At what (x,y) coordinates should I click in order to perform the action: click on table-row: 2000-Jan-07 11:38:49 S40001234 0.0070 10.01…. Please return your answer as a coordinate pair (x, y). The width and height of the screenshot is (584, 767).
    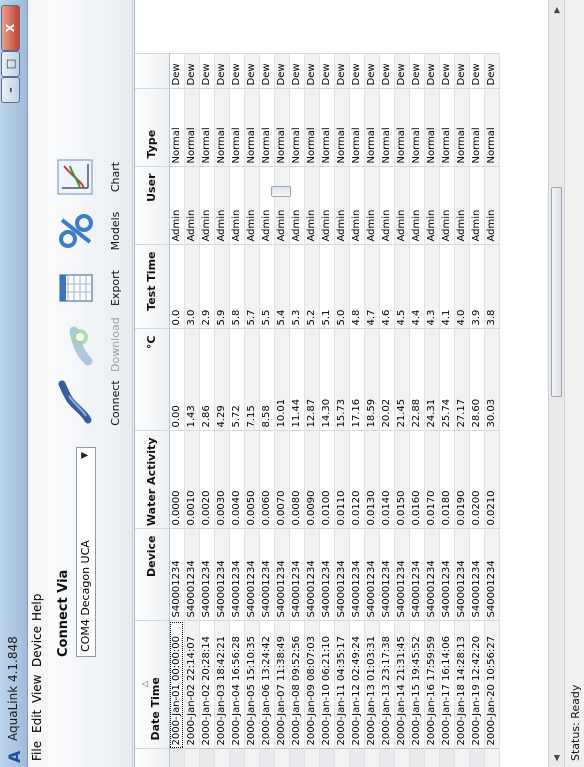
    Looking at the image, I should click on (281, 410).